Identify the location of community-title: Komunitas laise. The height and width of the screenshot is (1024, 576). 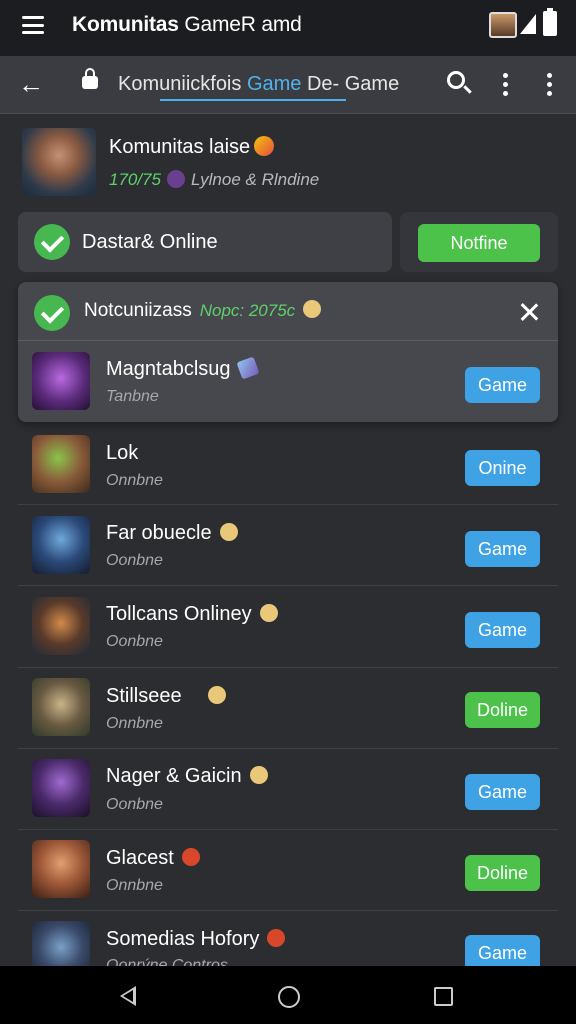
(192, 147).